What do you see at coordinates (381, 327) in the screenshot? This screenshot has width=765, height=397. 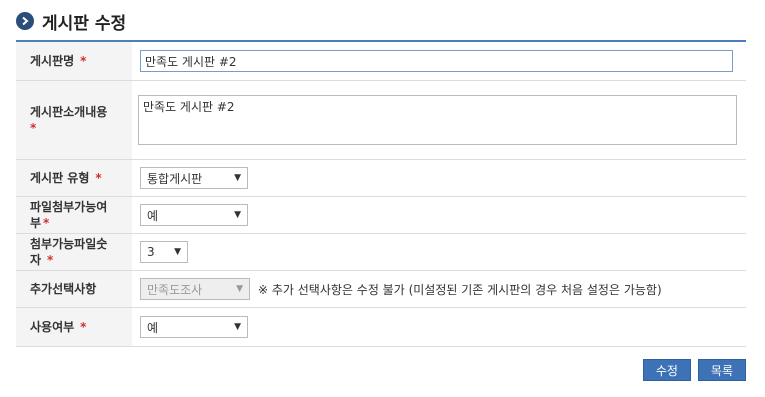 I see `row-use-yn: 사용여부 * 예 ▼` at bounding box center [381, 327].